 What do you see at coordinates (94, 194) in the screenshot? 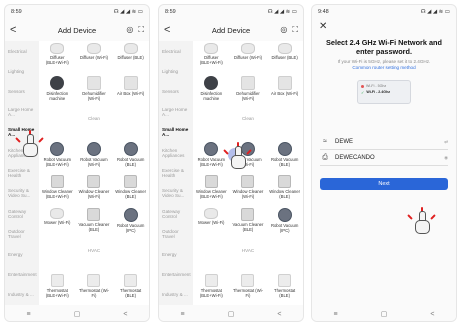
I see `device-label: Window Cleaner (Wi-Fi)` at bounding box center [94, 194].